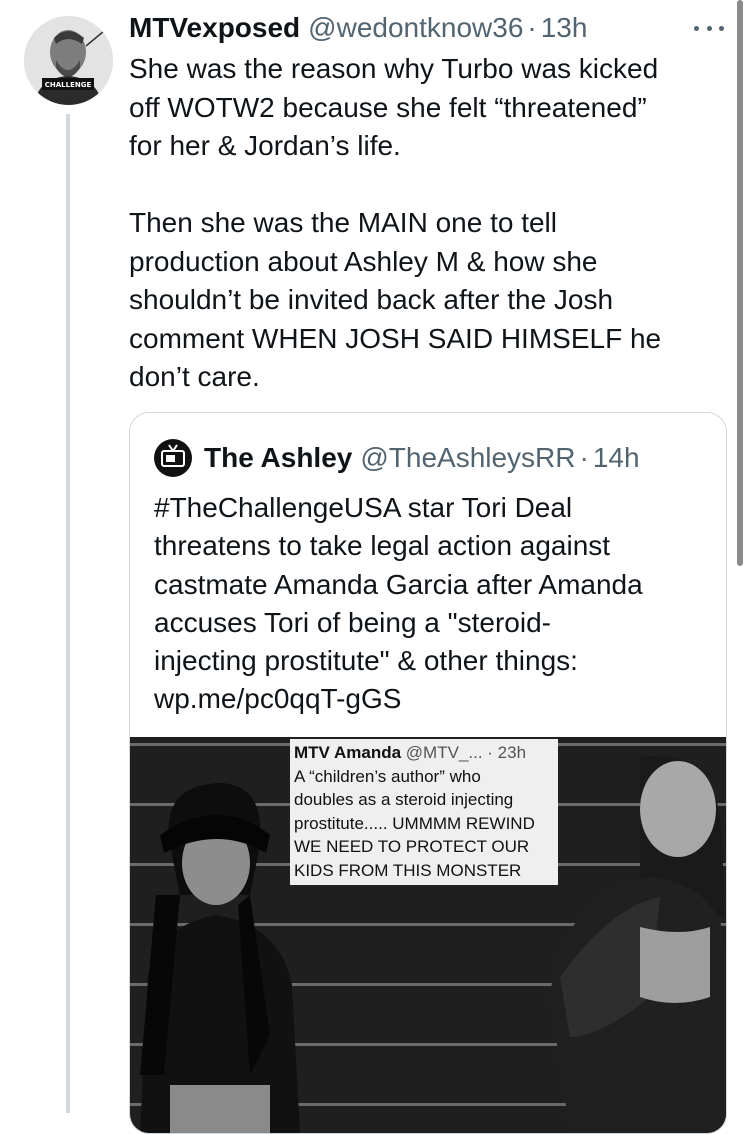 This screenshot has height=1134, width=750. I want to click on avatar-badge-text: CHALLENGE, so click(68, 85).